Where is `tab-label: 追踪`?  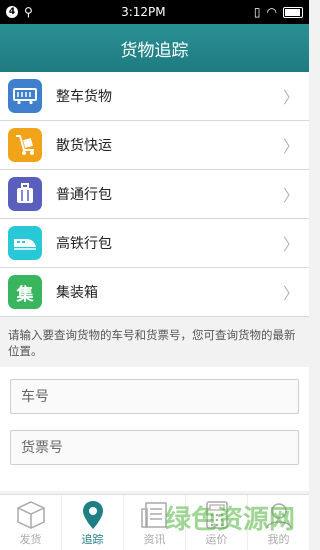
tab-label: 追踪 is located at coordinates (92, 539).